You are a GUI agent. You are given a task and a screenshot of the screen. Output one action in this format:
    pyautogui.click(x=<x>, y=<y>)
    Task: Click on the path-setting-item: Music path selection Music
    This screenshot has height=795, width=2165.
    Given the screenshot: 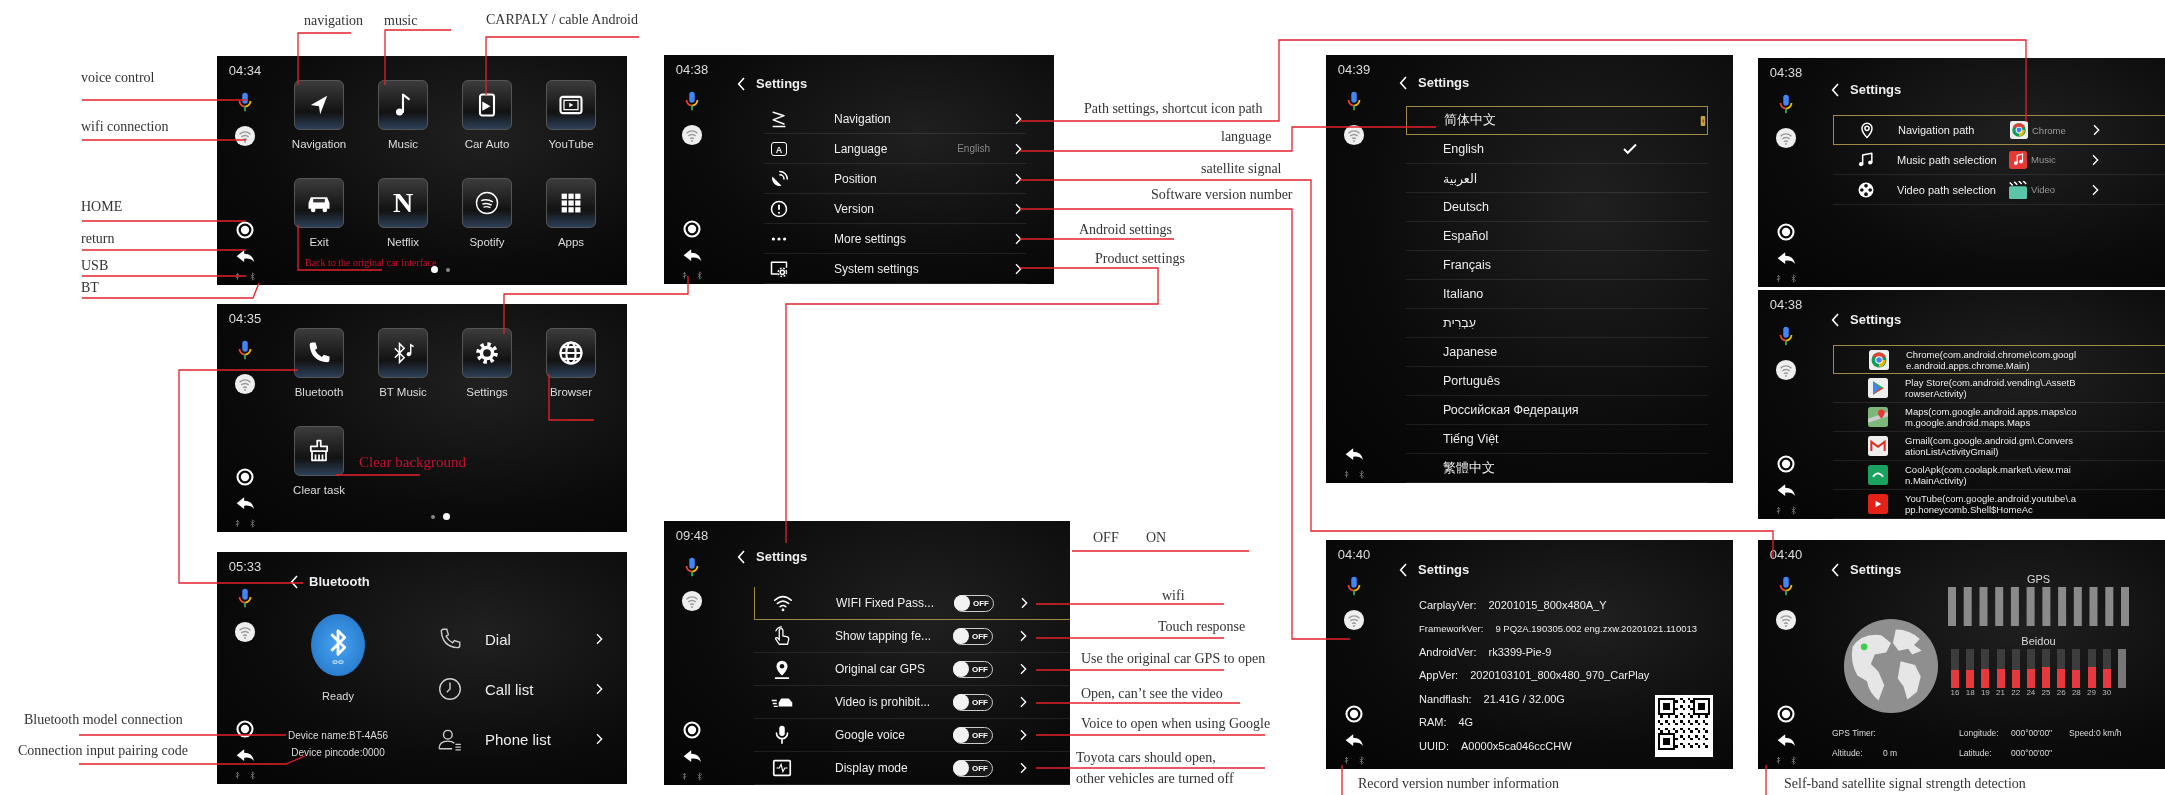 What is the action you would take?
    pyautogui.click(x=1999, y=160)
    